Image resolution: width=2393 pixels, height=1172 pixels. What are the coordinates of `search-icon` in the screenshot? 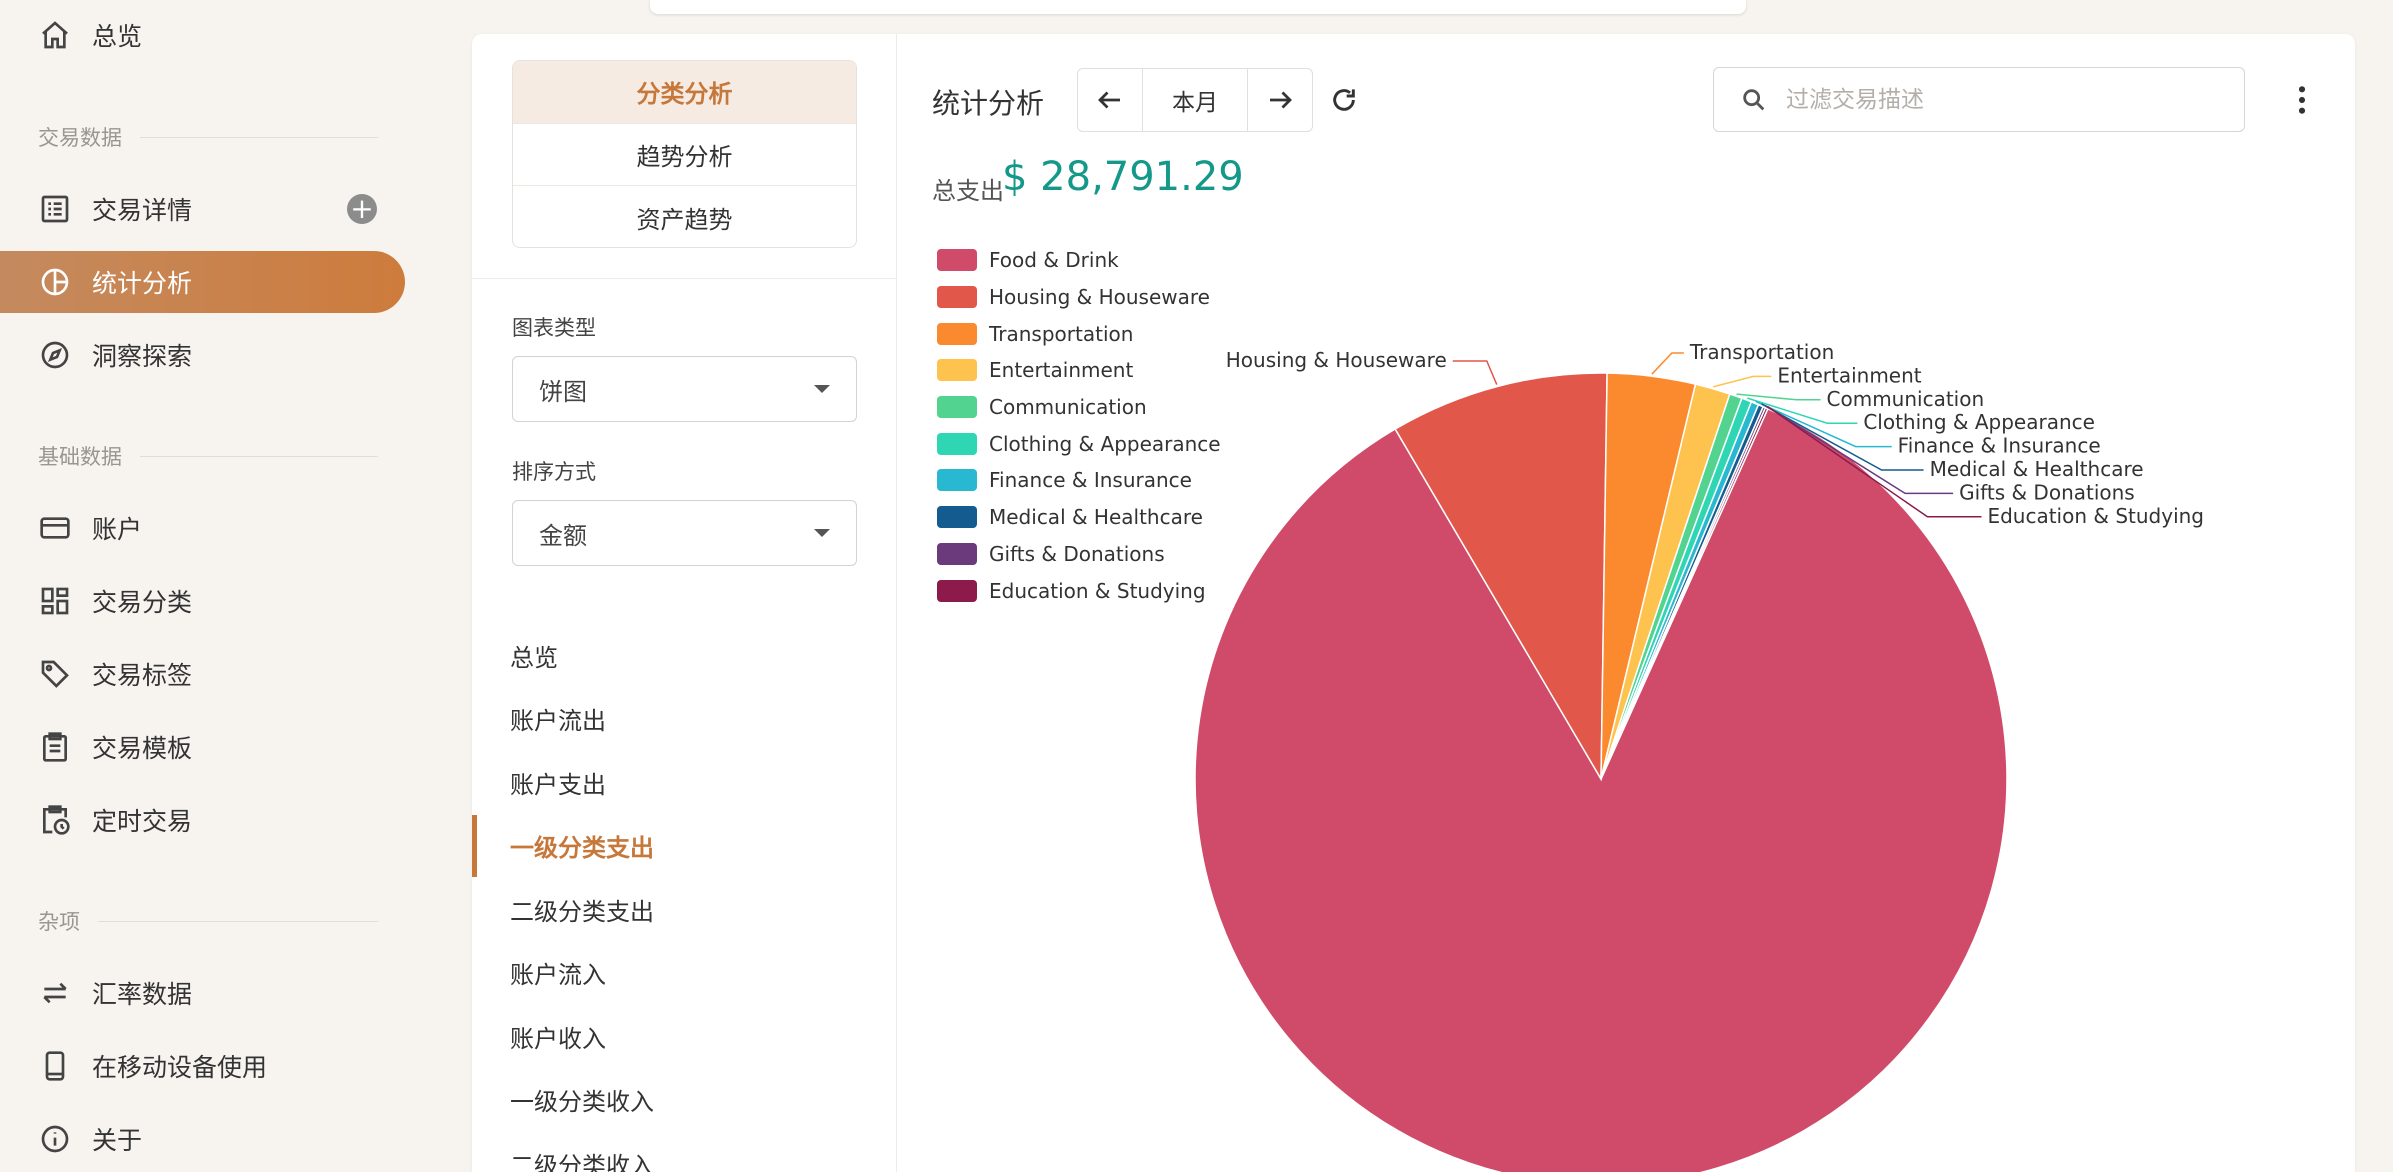 It's located at (1754, 99).